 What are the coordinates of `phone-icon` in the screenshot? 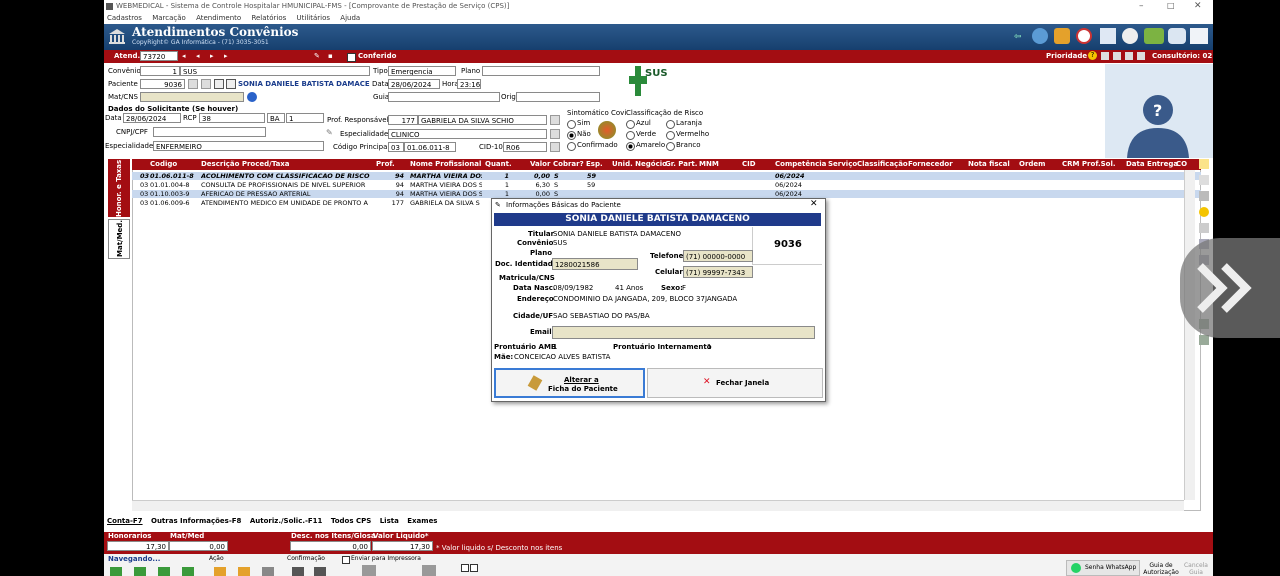 It's located at (1130, 36).